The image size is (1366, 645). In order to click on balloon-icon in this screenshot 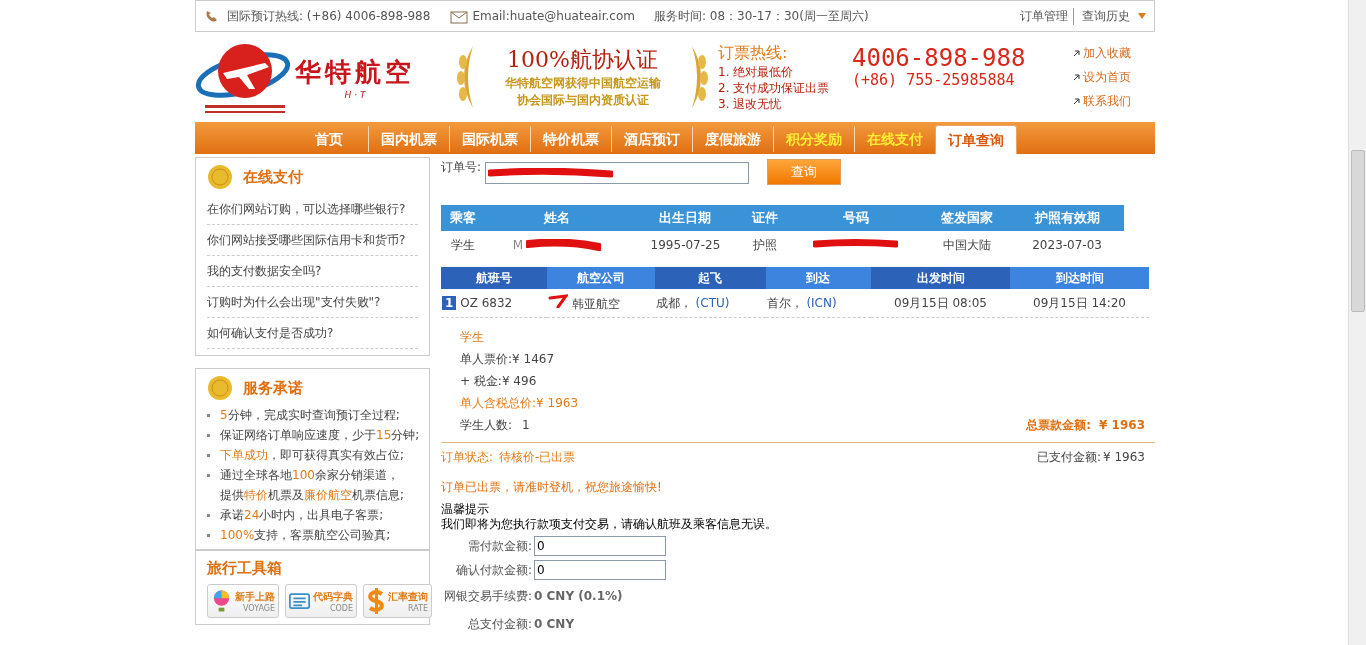, I will do `click(221, 601)`.